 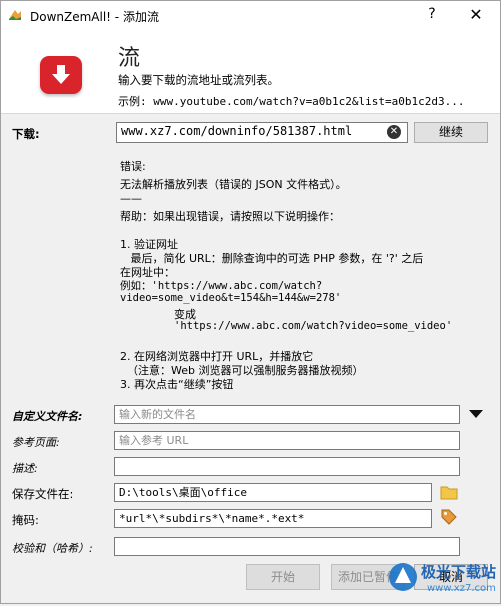 What do you see at coordinates (15, 15) in the screenshot?
I see `app-icon` at bounding box center [15, 15].